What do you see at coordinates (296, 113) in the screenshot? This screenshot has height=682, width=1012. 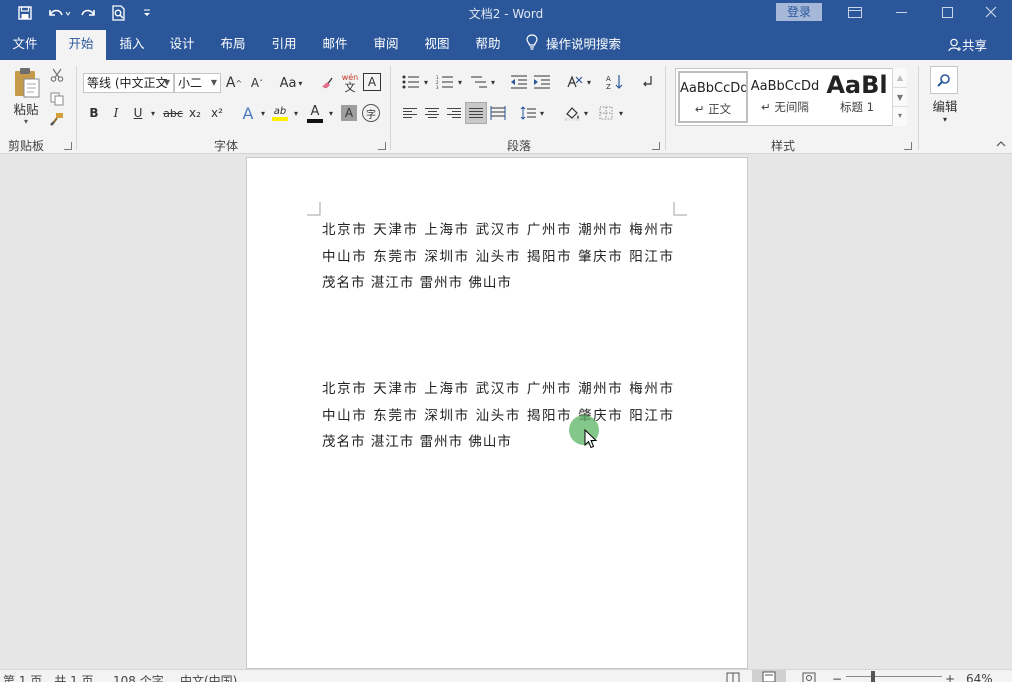 I see `highlight-dropdown-icon: ▾` at bounding box center [296, 113].